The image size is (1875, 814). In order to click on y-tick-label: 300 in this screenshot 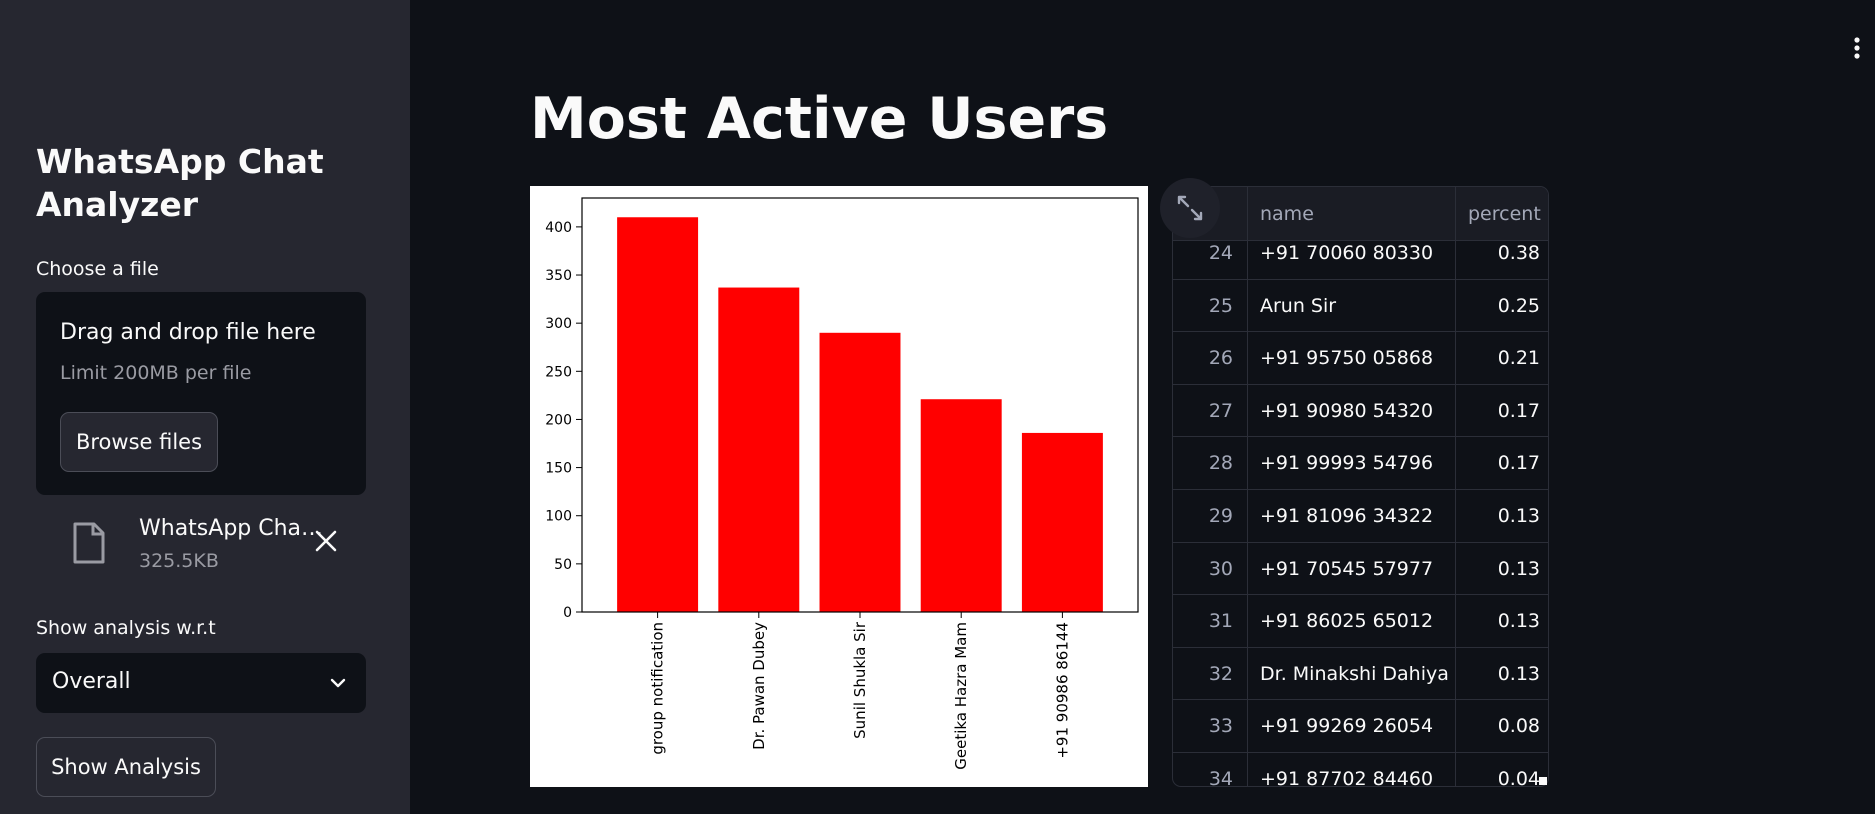, I will do `click(558, 324)`.